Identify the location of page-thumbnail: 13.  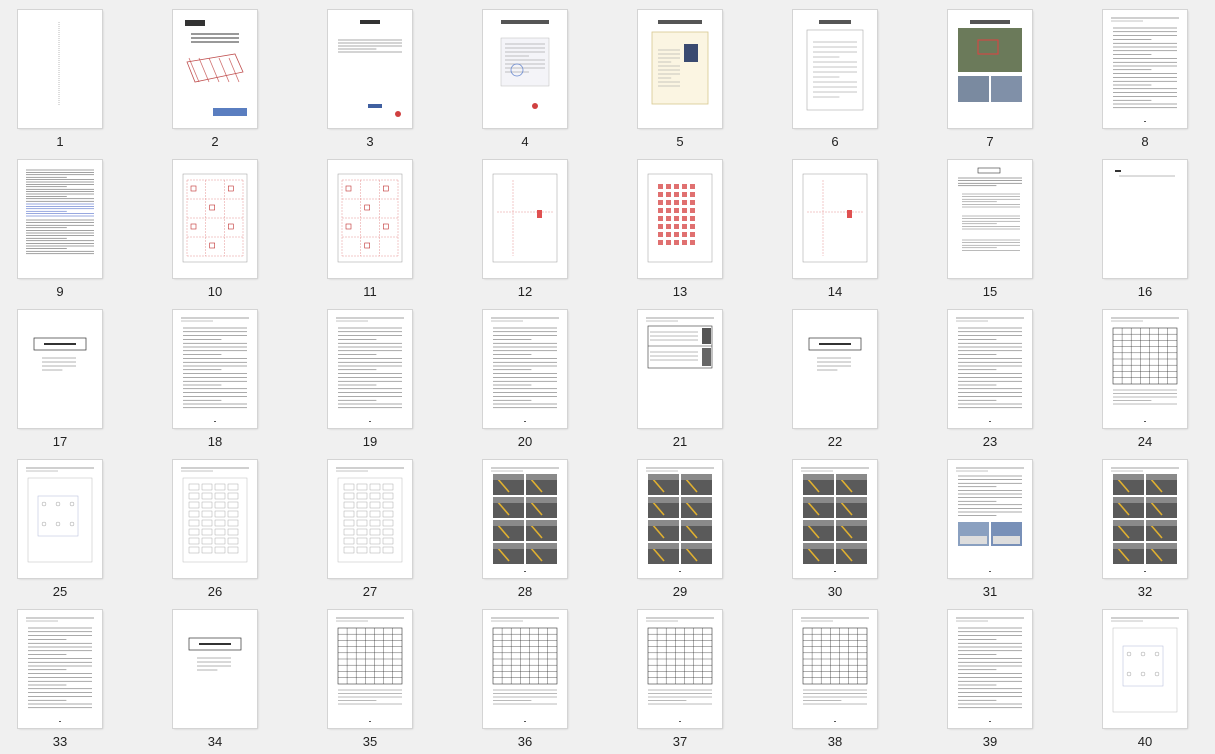
(680, 230).